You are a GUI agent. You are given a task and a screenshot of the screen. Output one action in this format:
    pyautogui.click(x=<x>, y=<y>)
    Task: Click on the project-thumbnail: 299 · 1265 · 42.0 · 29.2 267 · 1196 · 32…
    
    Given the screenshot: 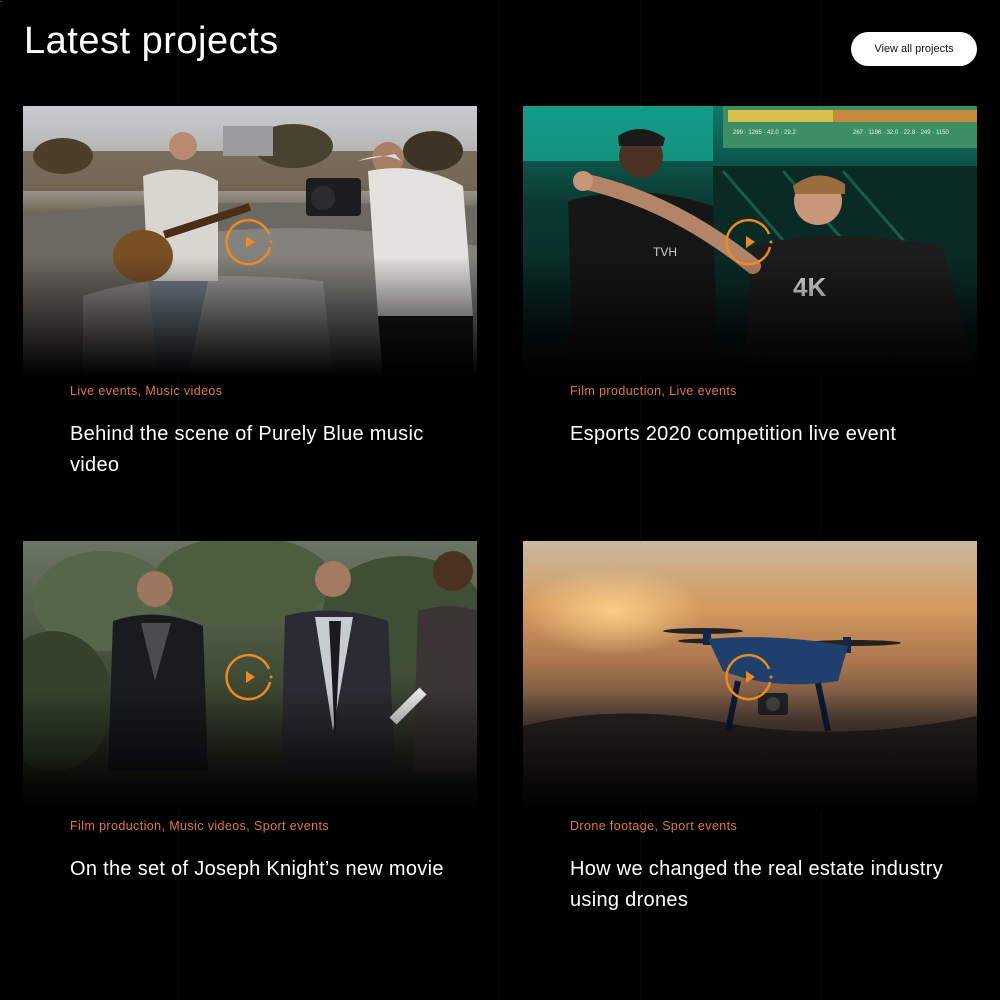 What is the action you would take?
    pyautogui.click(x=750, y=241)
    